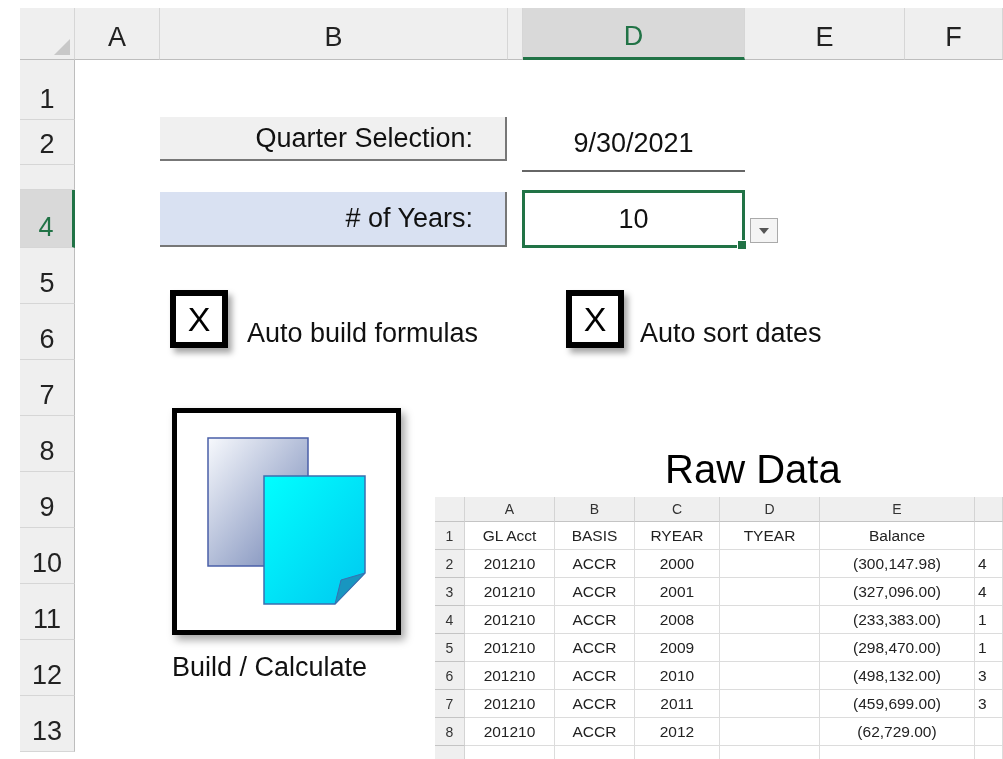 The width and height of the screenshot is (1003, 759). Describe the element at coordinates (989, 536) in the screenshot. I see `header-cell` at that location.